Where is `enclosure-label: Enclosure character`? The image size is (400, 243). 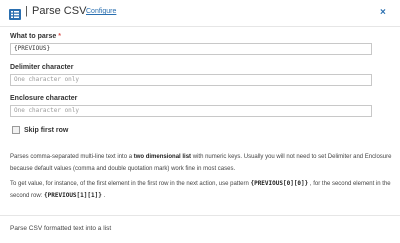 enclosure-label: Enclosure character is located at coordinates (44, 98).